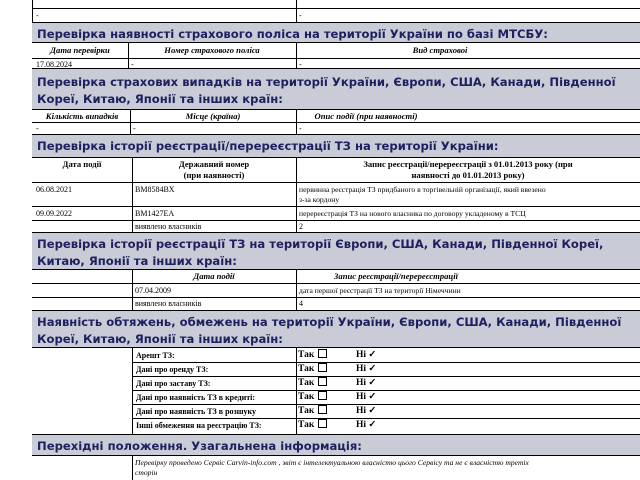  What do you see at coordinates (214, 164) in the screenshot?
I see `column-header: Державний номер` at bounding box center [214, 164].